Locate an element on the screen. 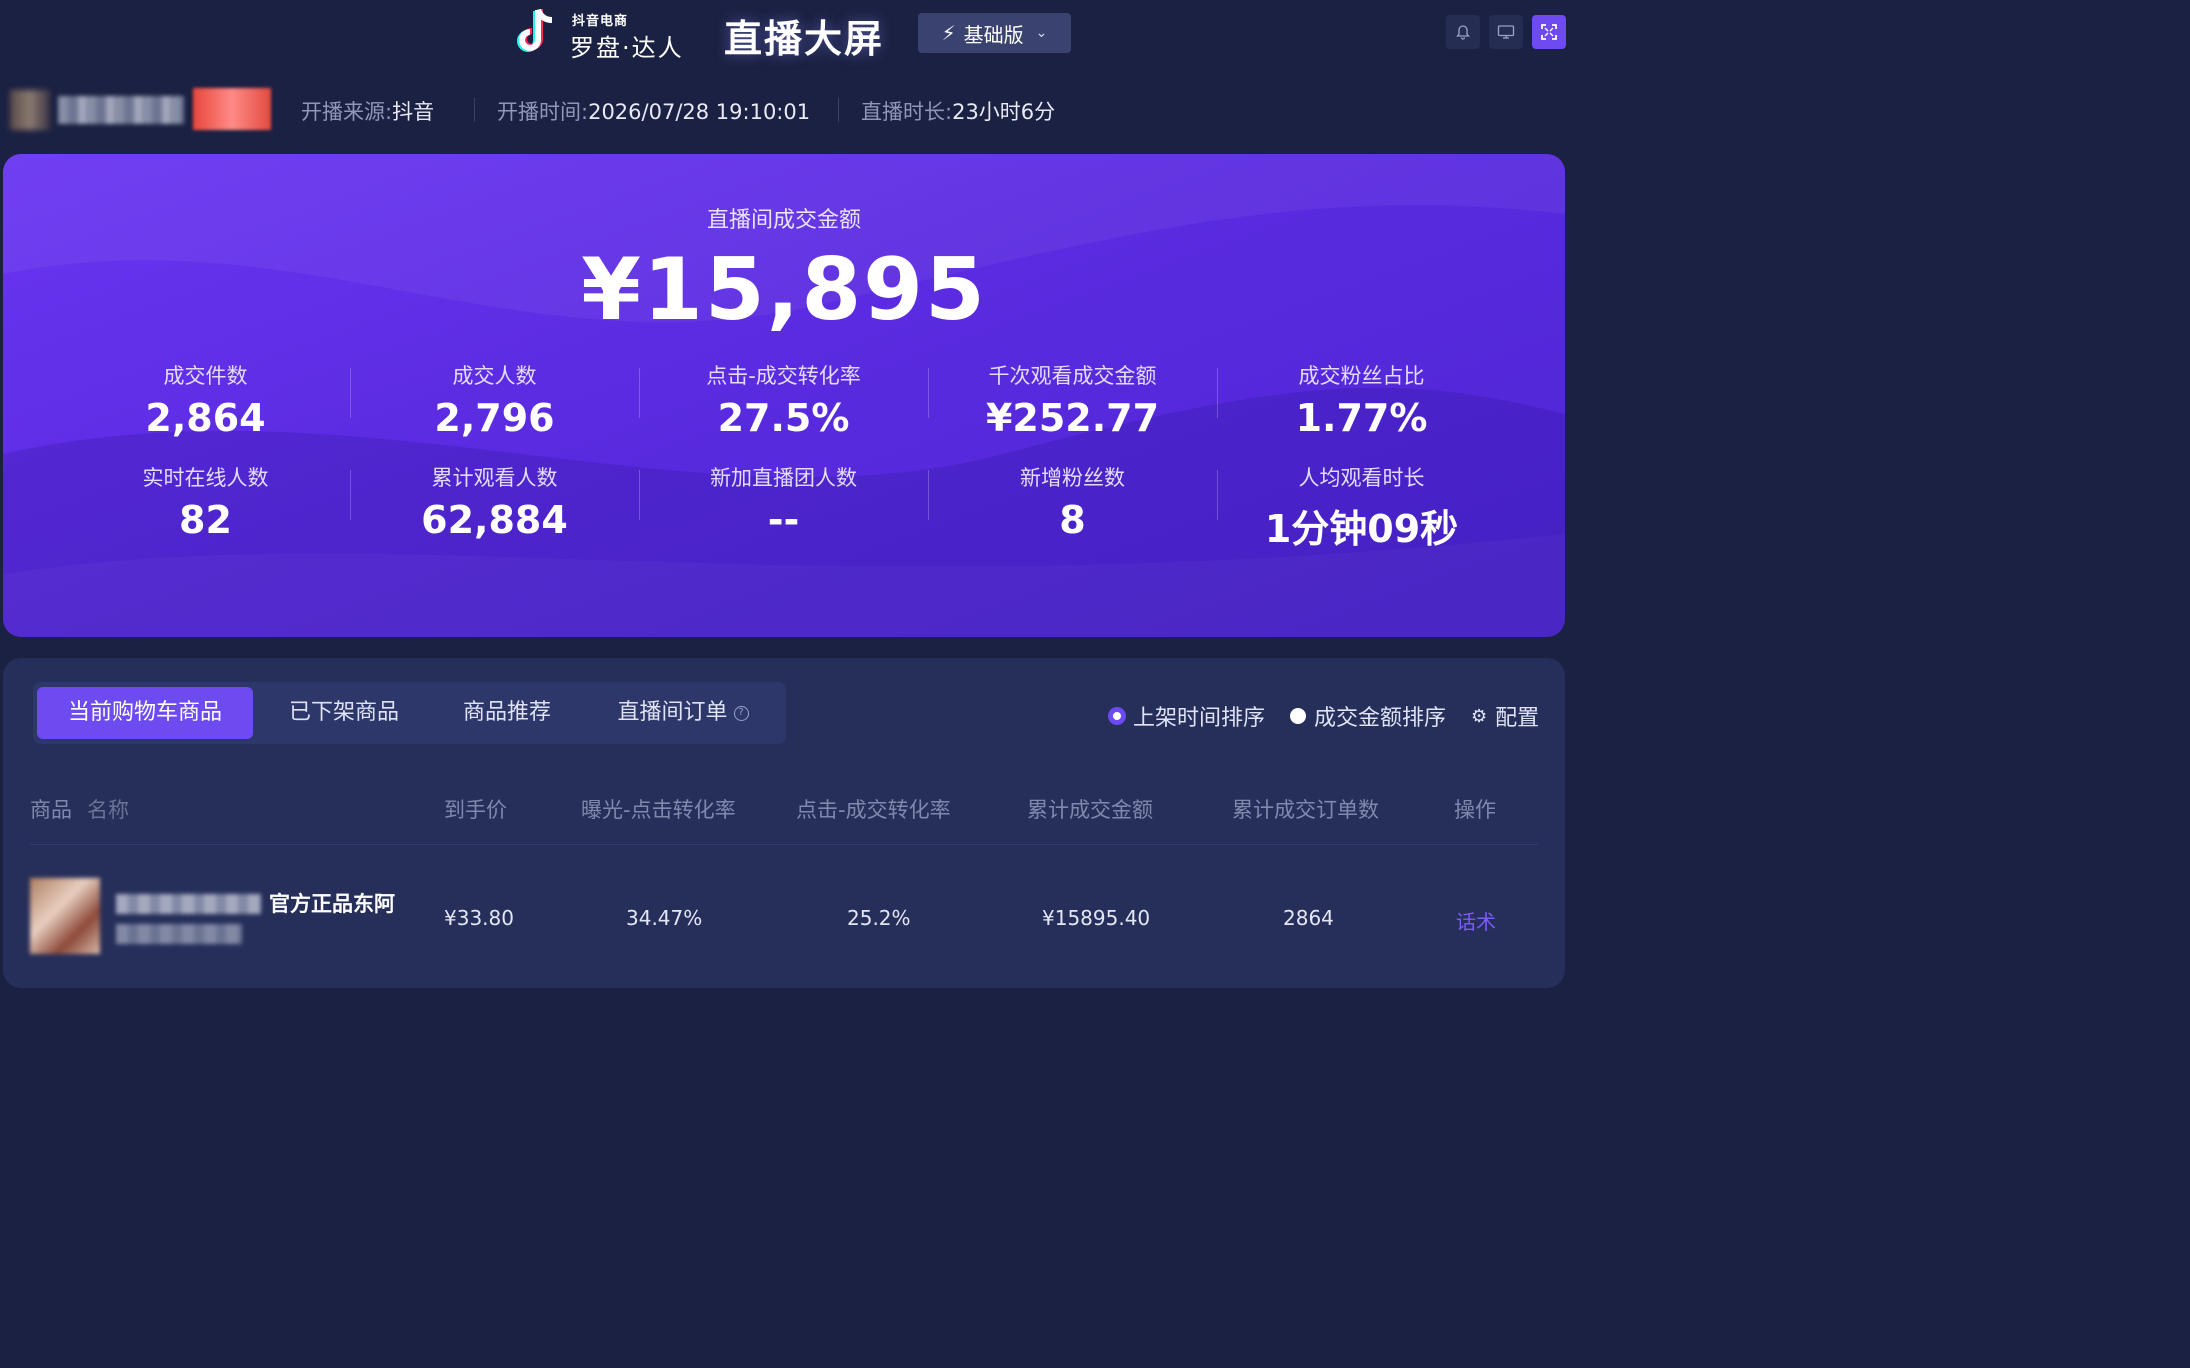  duration-label: 直播时长: is located at coordinates (907, 112).